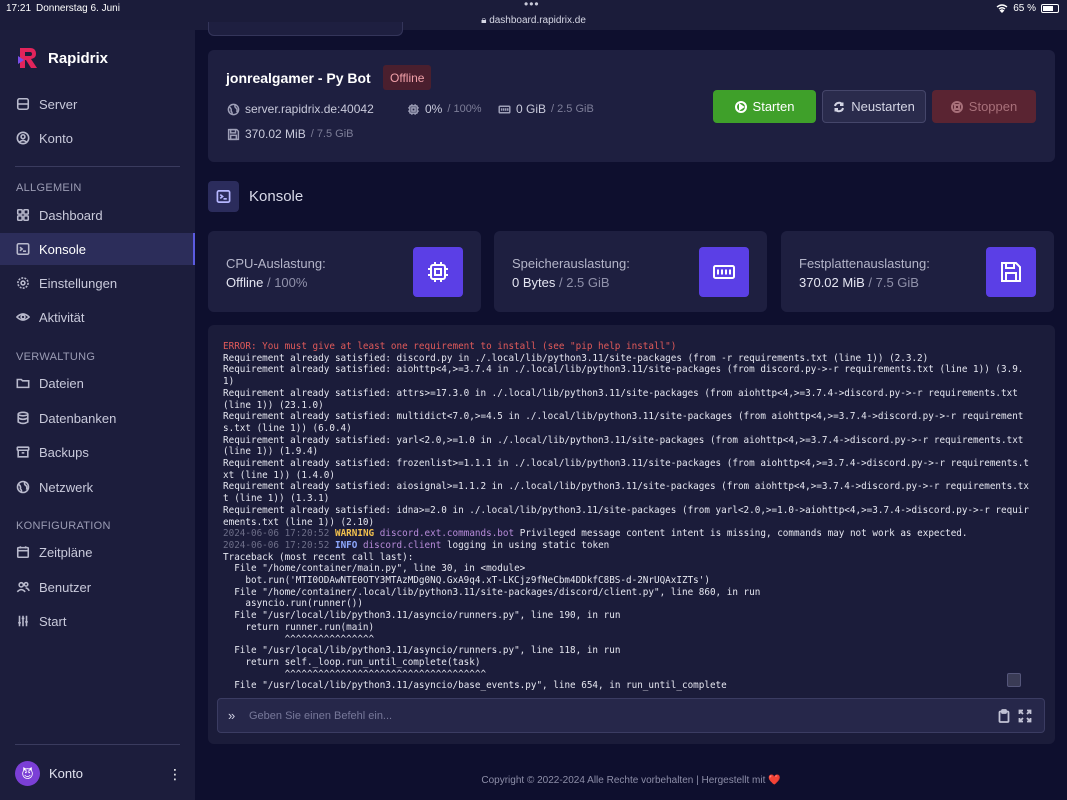 This screenshot has height=800, width=1067. Describe the element at coordinates (275, 134) in the screenshot. I see `disk-value: 370.02 MiB` at that location.